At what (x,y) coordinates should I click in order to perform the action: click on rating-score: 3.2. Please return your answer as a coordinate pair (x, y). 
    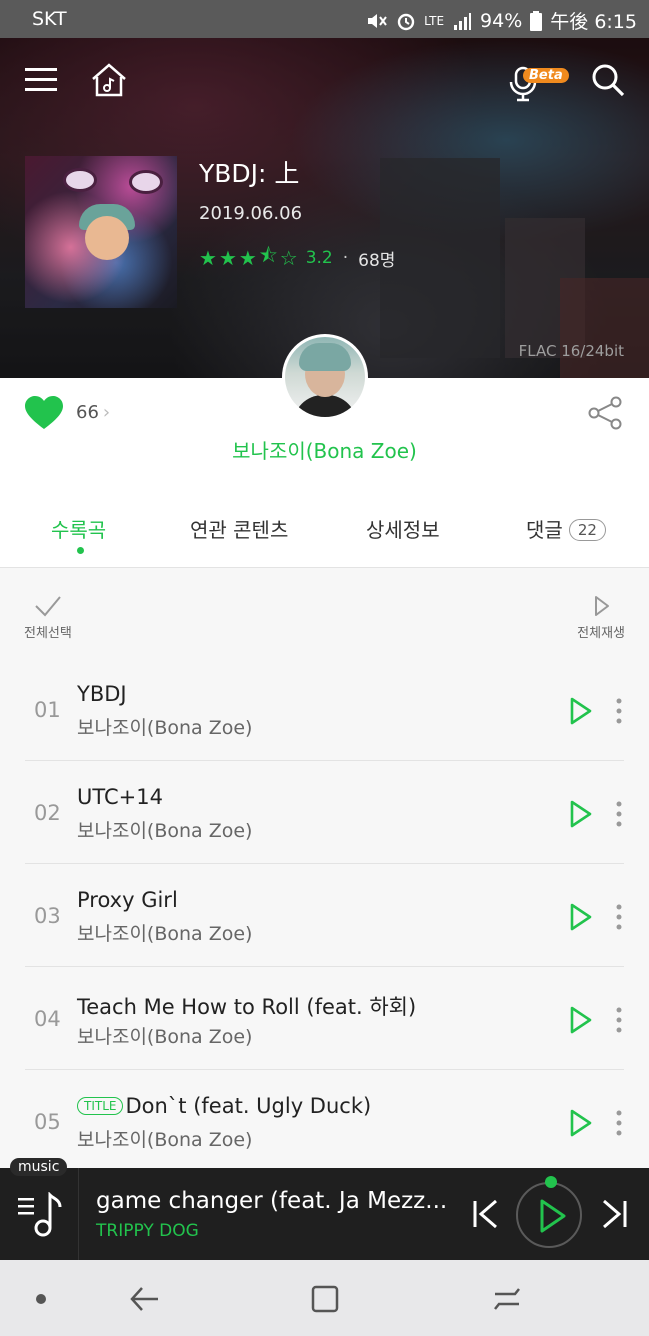
    Looking at the image, I should click on (319, 258).